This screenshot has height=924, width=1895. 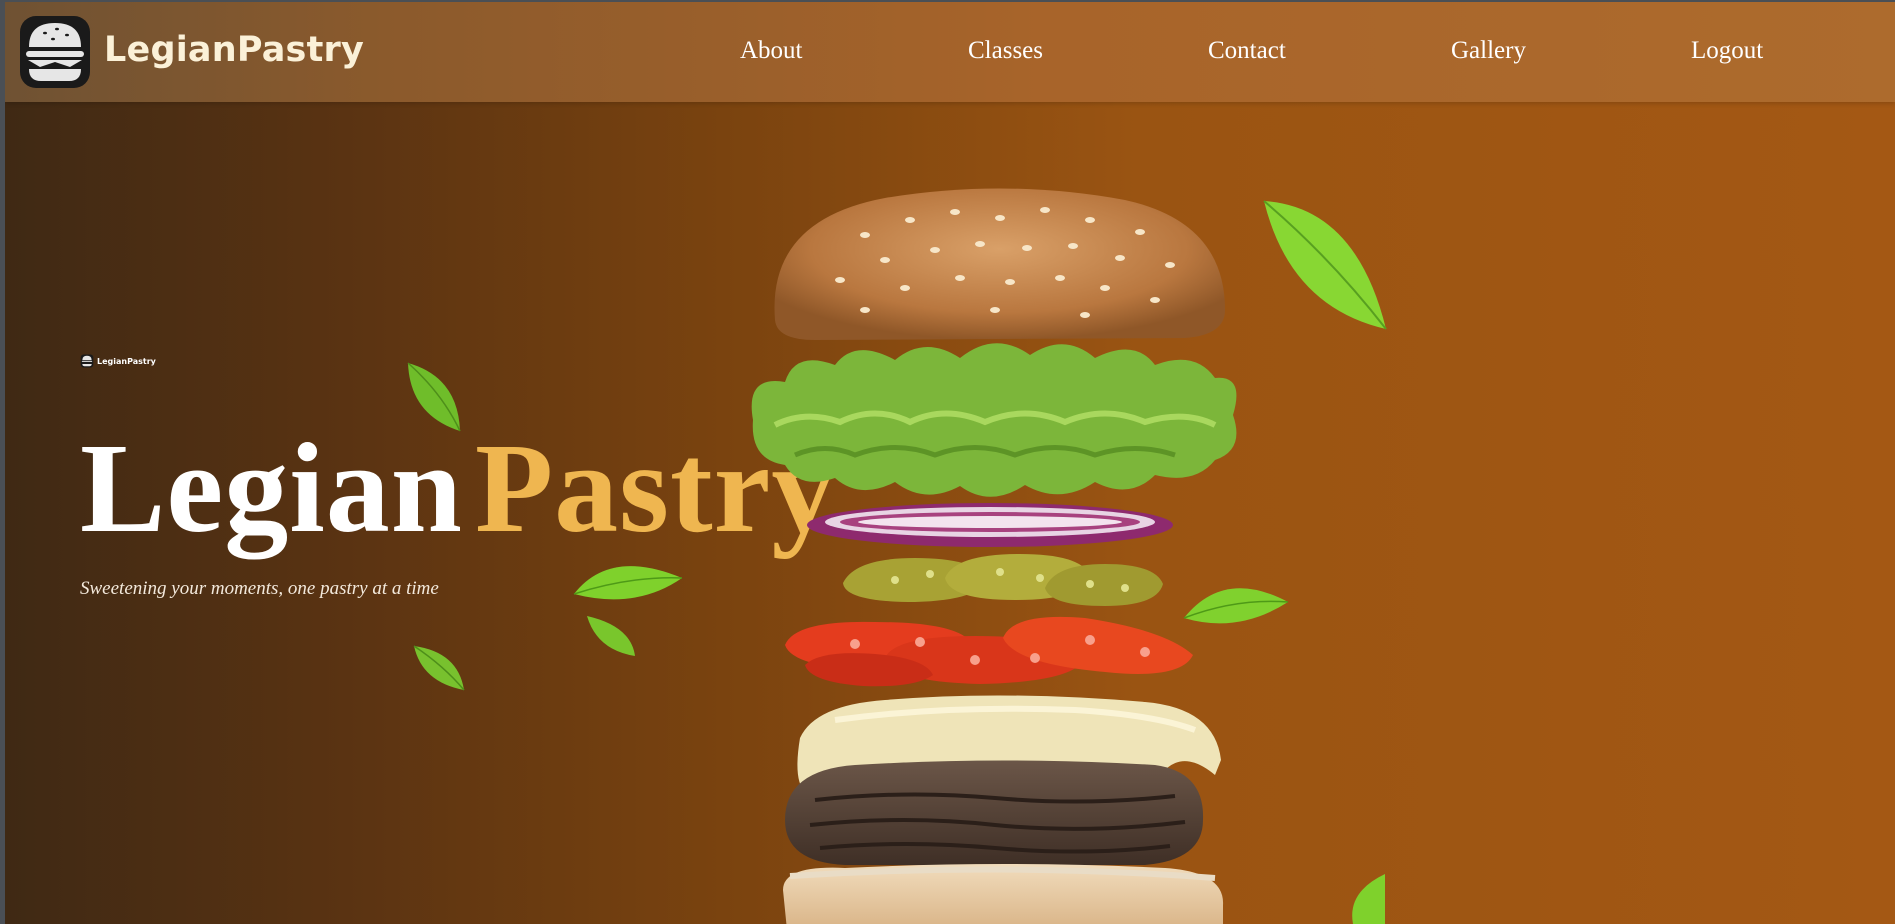 What do you see at coordinates (87, 361) in the screenshot?
I see `mini-burger-logo-icon` at bounding box center [87, 361].